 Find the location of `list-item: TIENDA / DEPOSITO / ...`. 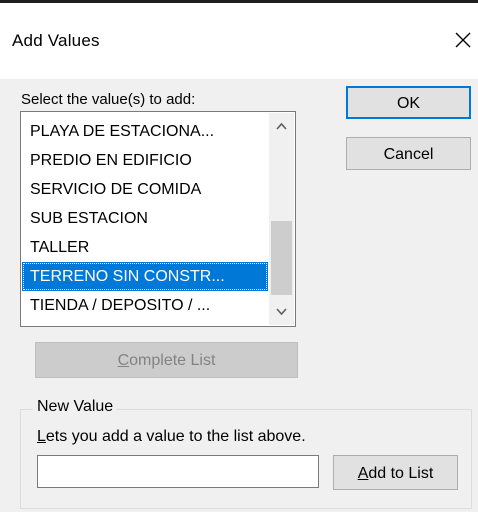

list-item: TIENDA / DEPOSITO / ... is located at coordinates (145, 305).